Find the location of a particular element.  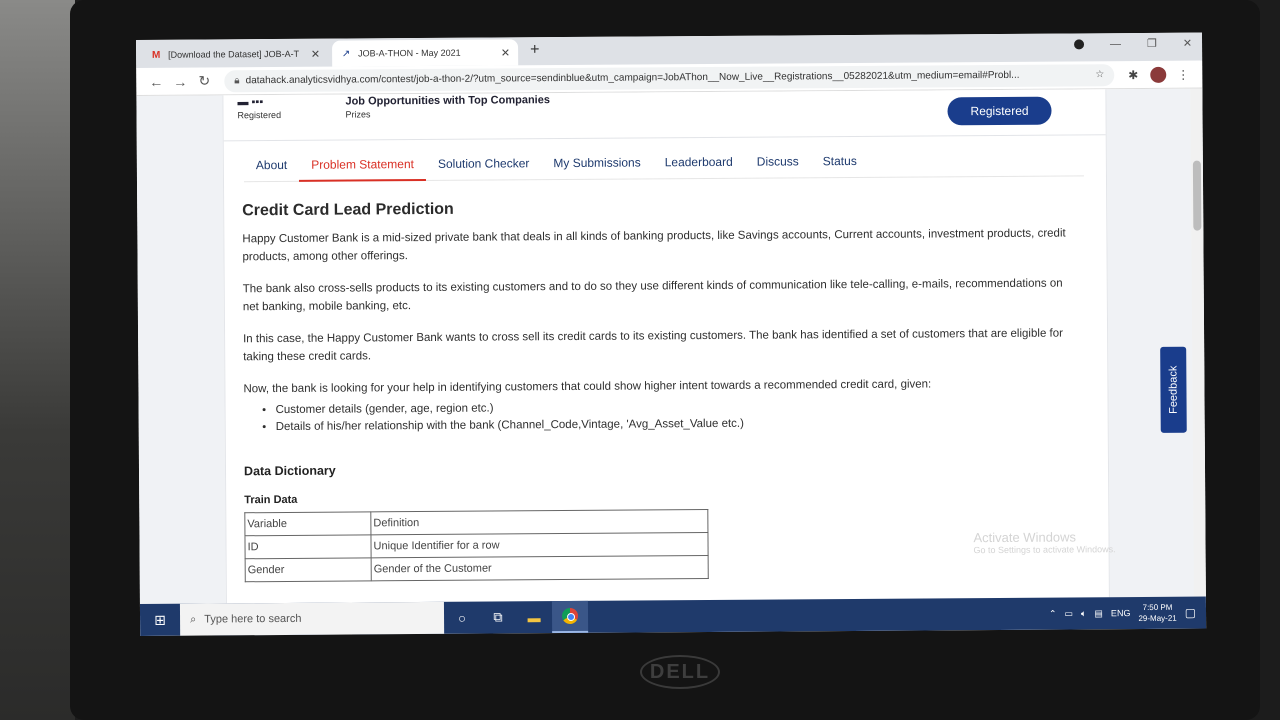

chrome-taskbar-button is located at coordinates (570, 617).